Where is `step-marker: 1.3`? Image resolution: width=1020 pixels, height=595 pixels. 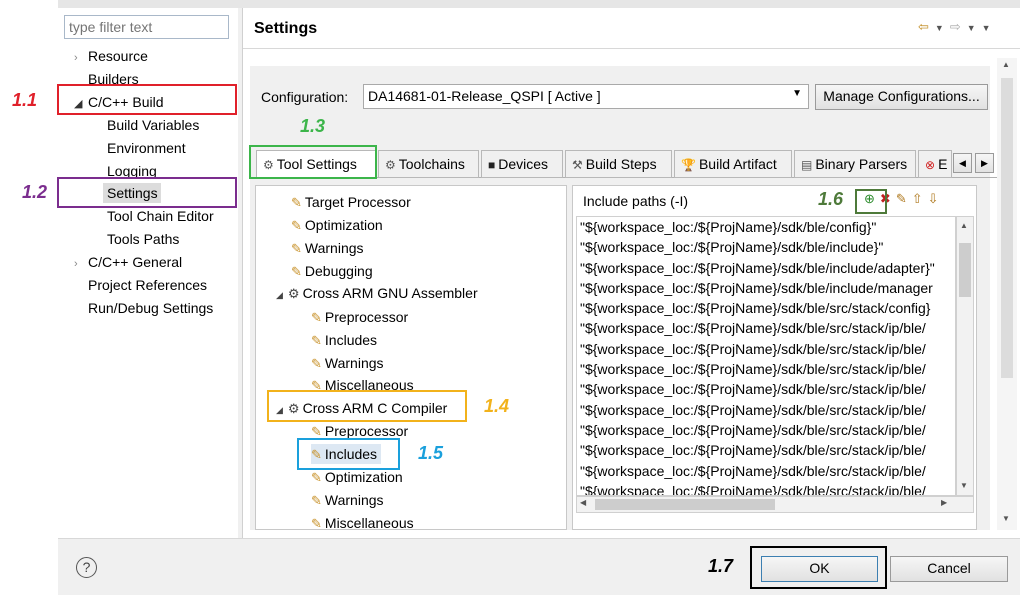 step-marker: 1.3 is located at coordinates (313, 126).